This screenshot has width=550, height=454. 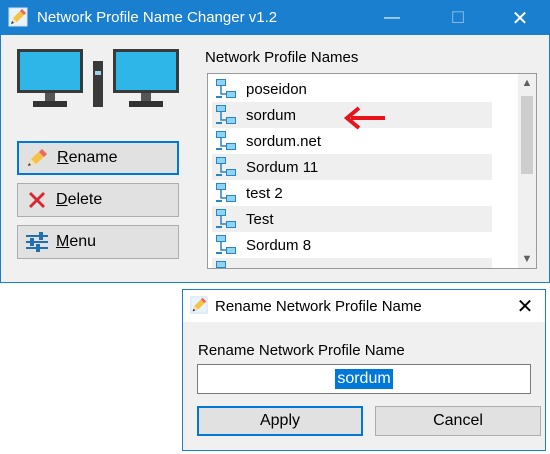 I want to click on list-item-label: Test, so click(x=260, y=219).